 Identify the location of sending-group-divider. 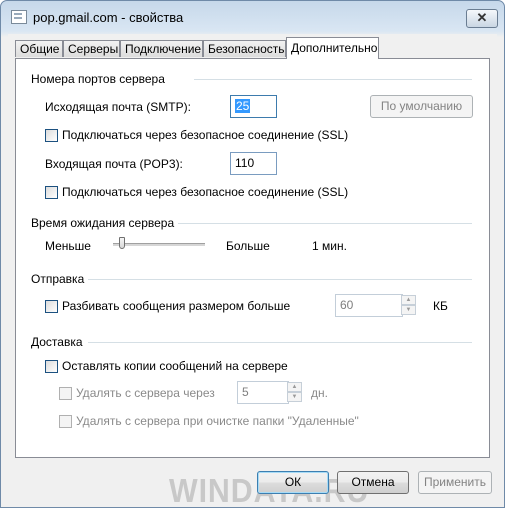
(280, 279).